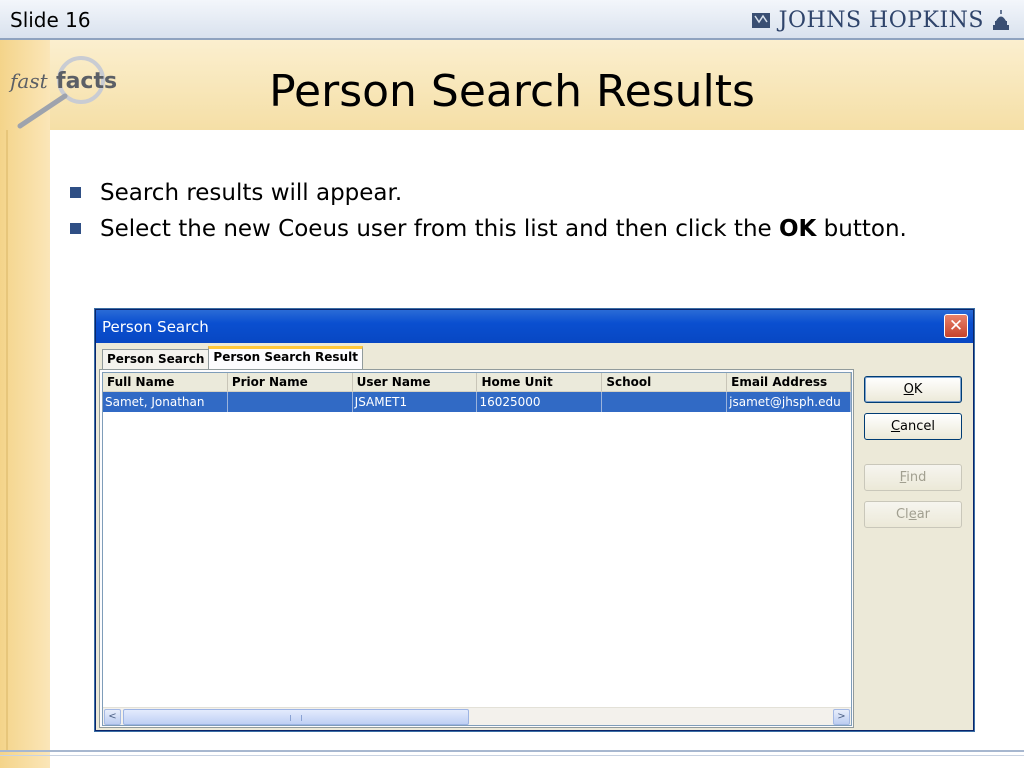 The height and width of the screenshot is (768, 1024). I want to click on brand: JOHNS HOPKINS, so click(880, 20).